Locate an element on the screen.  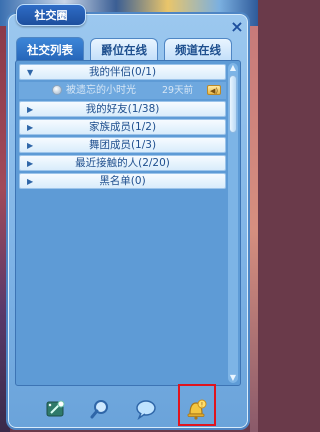
group-partner: ▼ 我的伴侣(0/1) is located at coordinates (122, 72).